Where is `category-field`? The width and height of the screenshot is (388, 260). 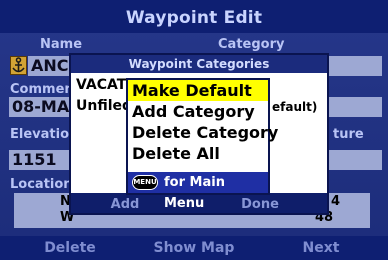
category-field is located at coordinates (355, 66).